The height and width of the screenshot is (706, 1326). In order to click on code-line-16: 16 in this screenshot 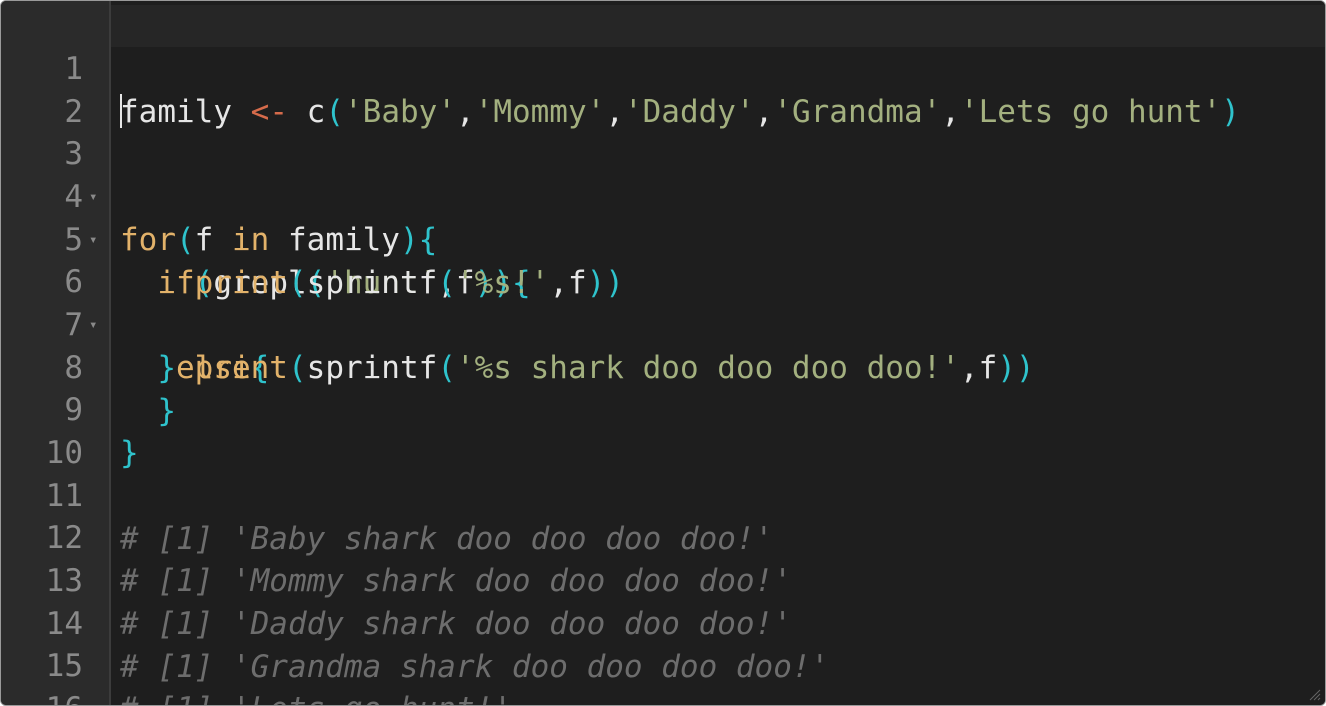, I will do `click(663, 675)`.